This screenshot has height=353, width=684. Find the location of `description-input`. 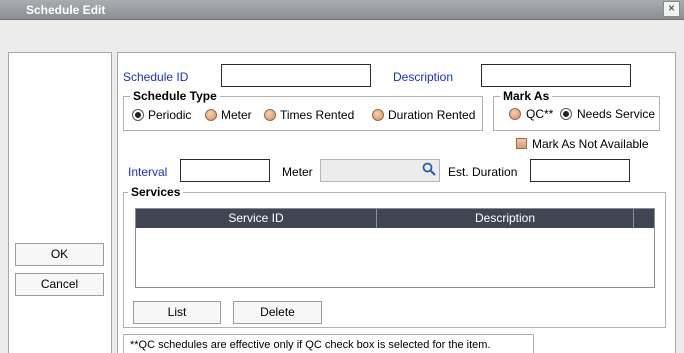

description-input is located at coordinates (556, 75).